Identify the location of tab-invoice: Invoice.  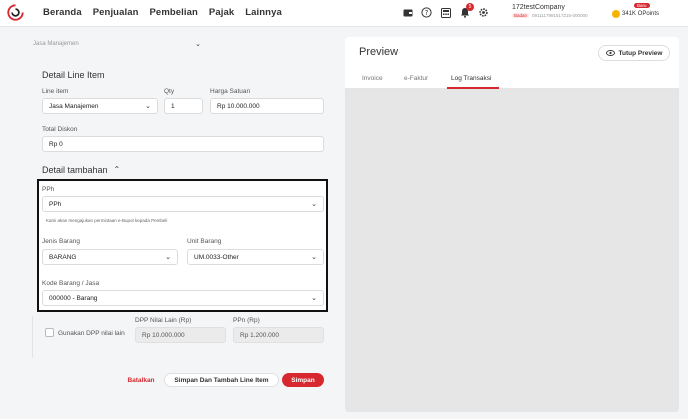
(372, 78).